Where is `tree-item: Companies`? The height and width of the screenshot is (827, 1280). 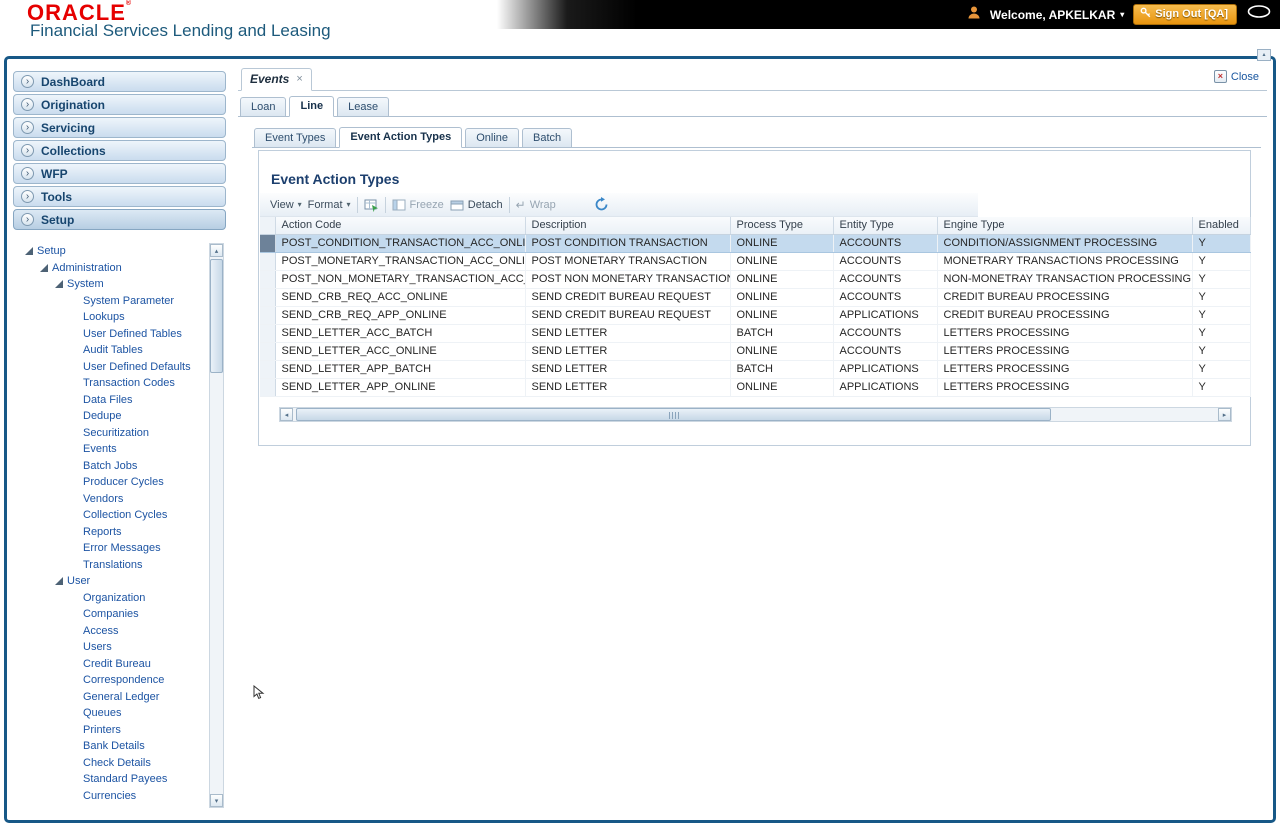
tree-item: Companies is located at coordinates (112, 614).